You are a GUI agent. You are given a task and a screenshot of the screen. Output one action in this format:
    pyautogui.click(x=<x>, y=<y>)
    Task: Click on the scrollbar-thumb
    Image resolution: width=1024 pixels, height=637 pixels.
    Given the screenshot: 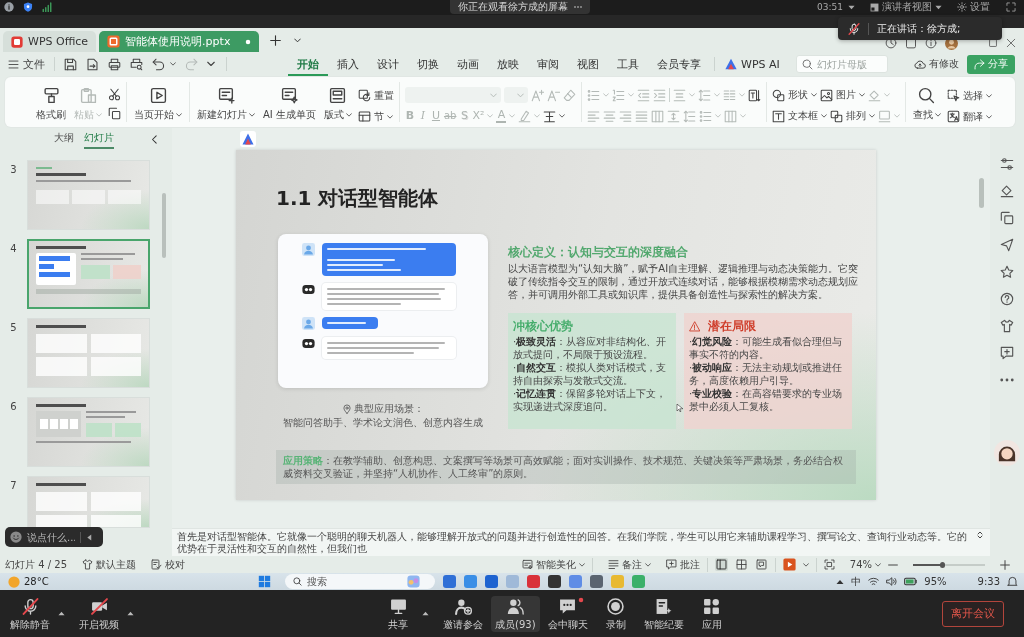 What is the action you would take?
    pyautogui.click(x=164, y=225)
    